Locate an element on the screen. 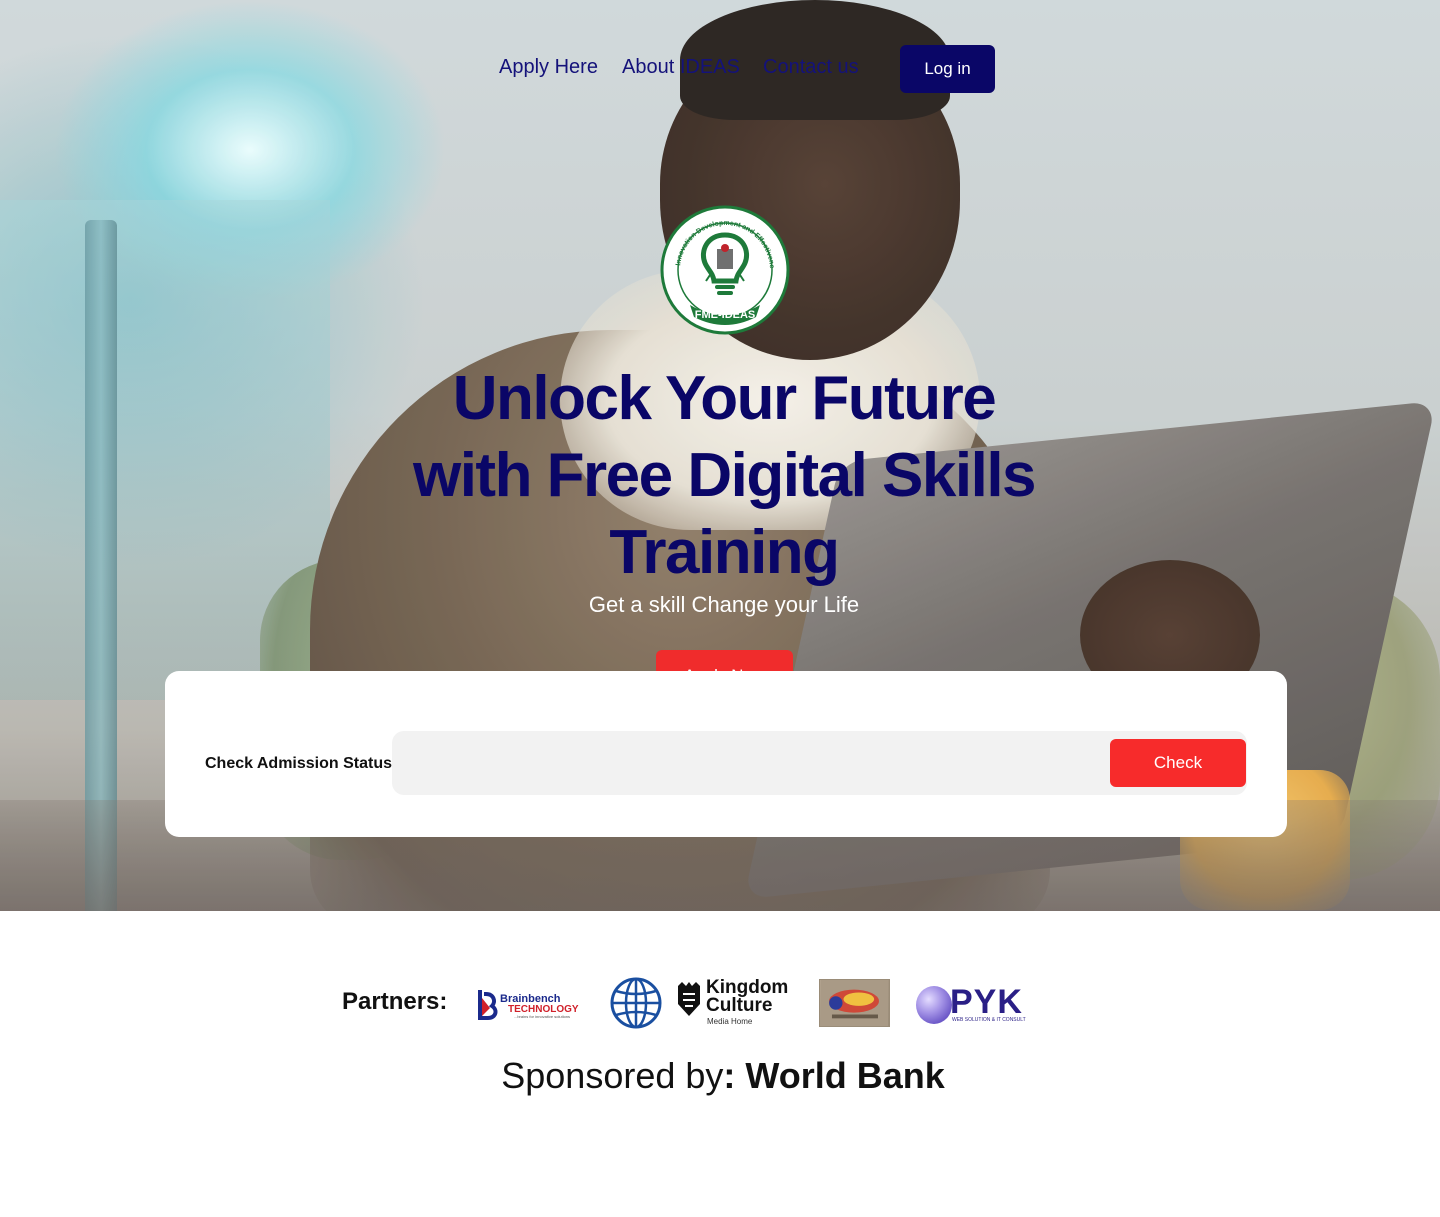  nav-link-about-ideas: About IDEAS is located at coordinates (681, 67).